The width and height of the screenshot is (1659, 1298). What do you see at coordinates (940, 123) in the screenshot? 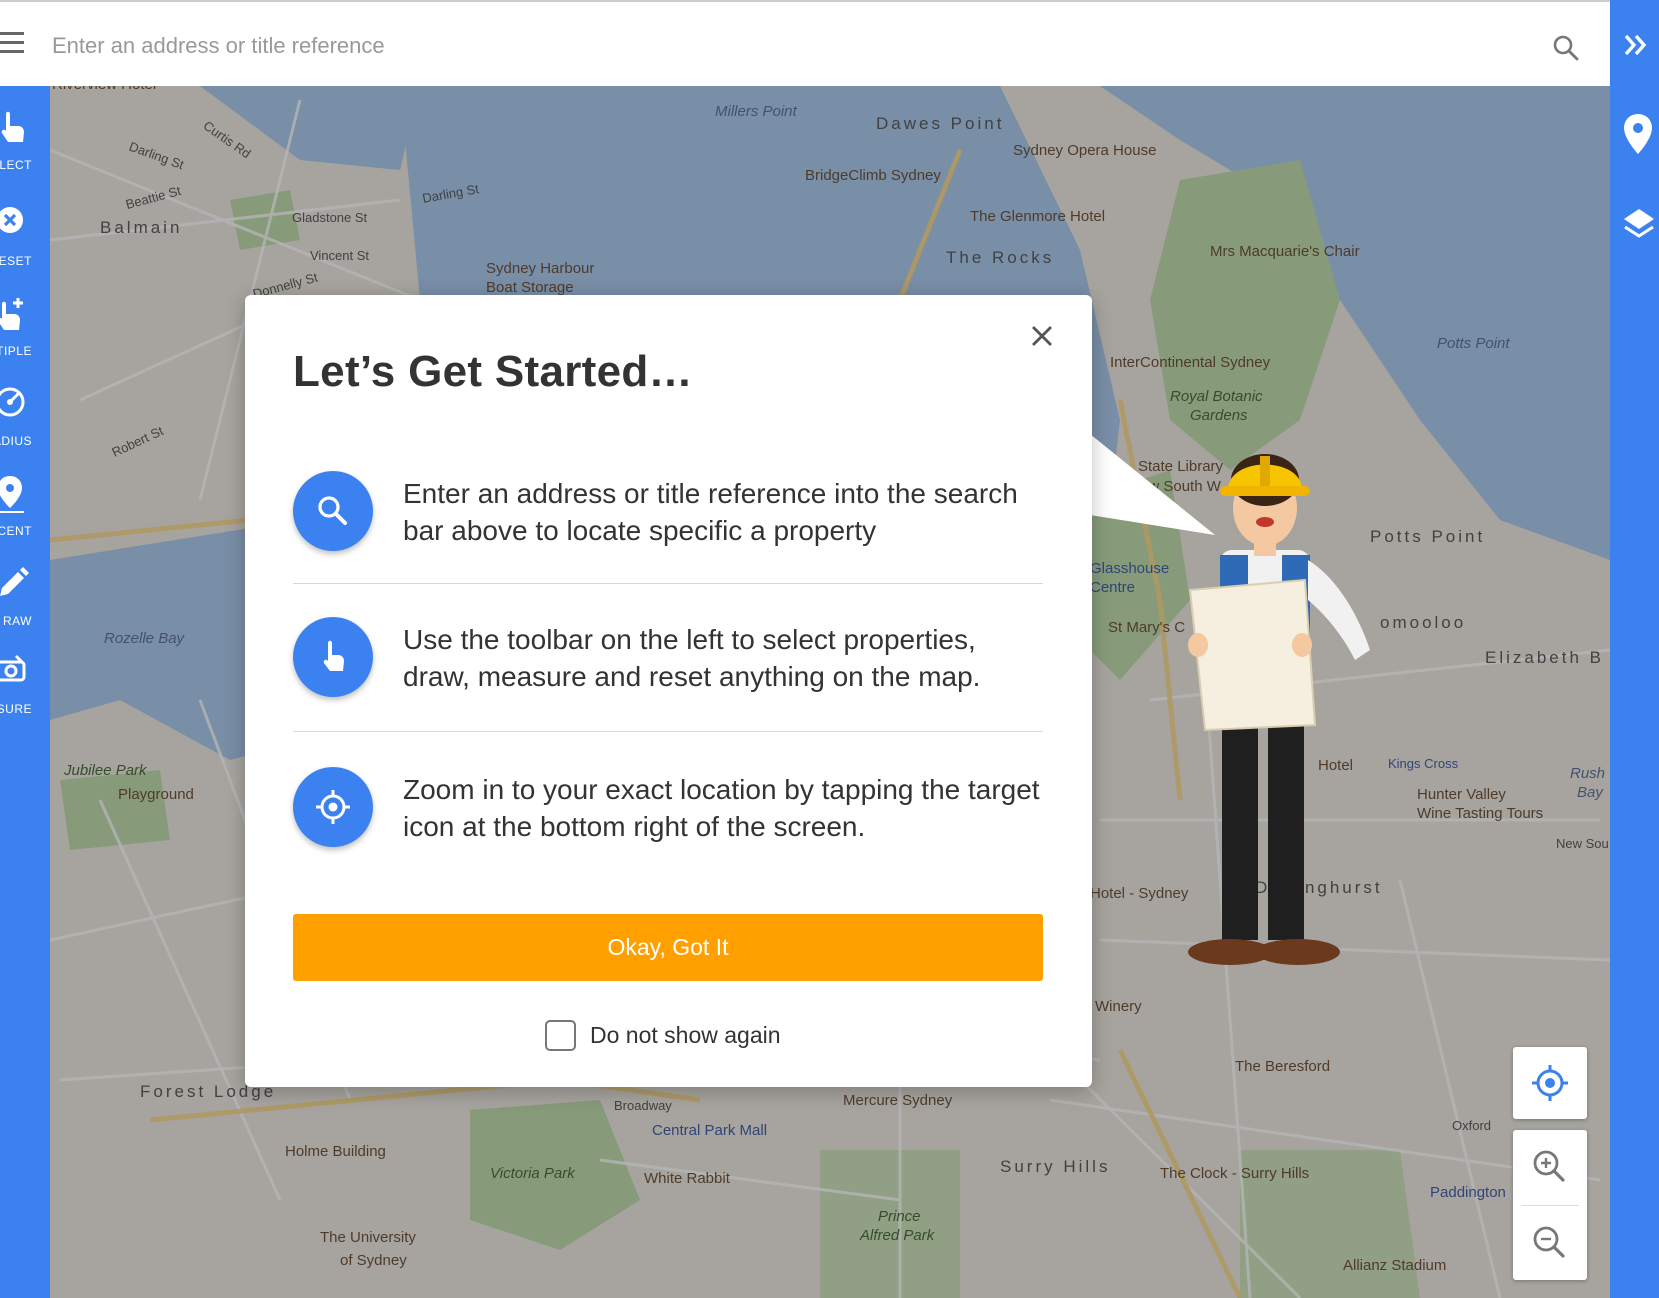
I see `map-label: Dawes Point` at bounding box center [940, 123].